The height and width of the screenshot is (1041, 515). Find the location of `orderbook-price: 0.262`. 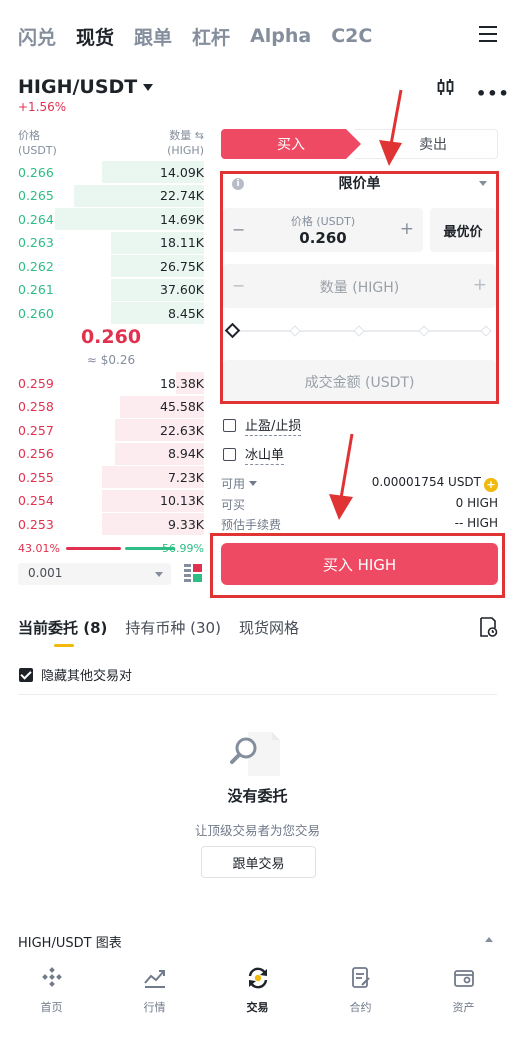

orderbook-price: 0.262 is located at coordinates (36, 266).